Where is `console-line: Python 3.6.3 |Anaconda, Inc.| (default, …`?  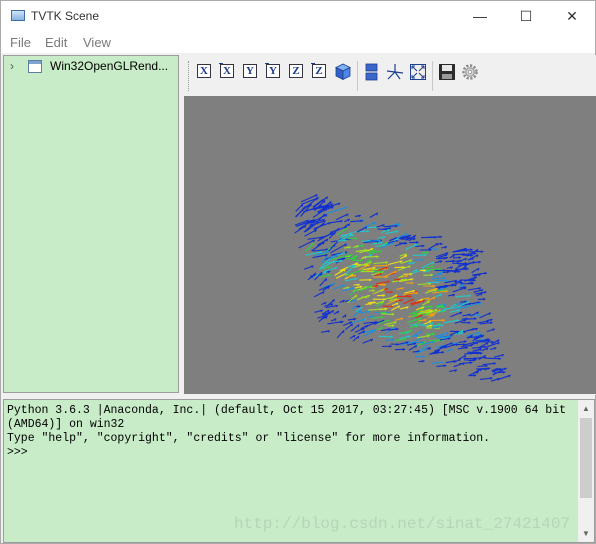
console-line: Python 3.6.3 |Anaconda, Inc.| (default, … is located at coordinates (286, 410).